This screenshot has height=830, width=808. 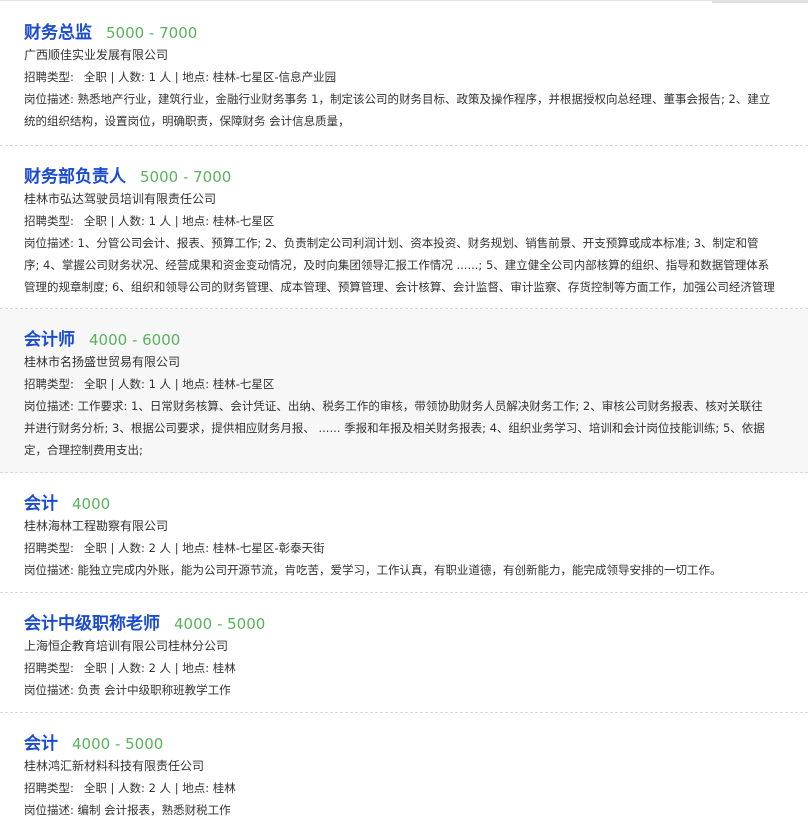 I want to click on job-header: 会计师 4000 - 6000, so click(x=416, y=338).